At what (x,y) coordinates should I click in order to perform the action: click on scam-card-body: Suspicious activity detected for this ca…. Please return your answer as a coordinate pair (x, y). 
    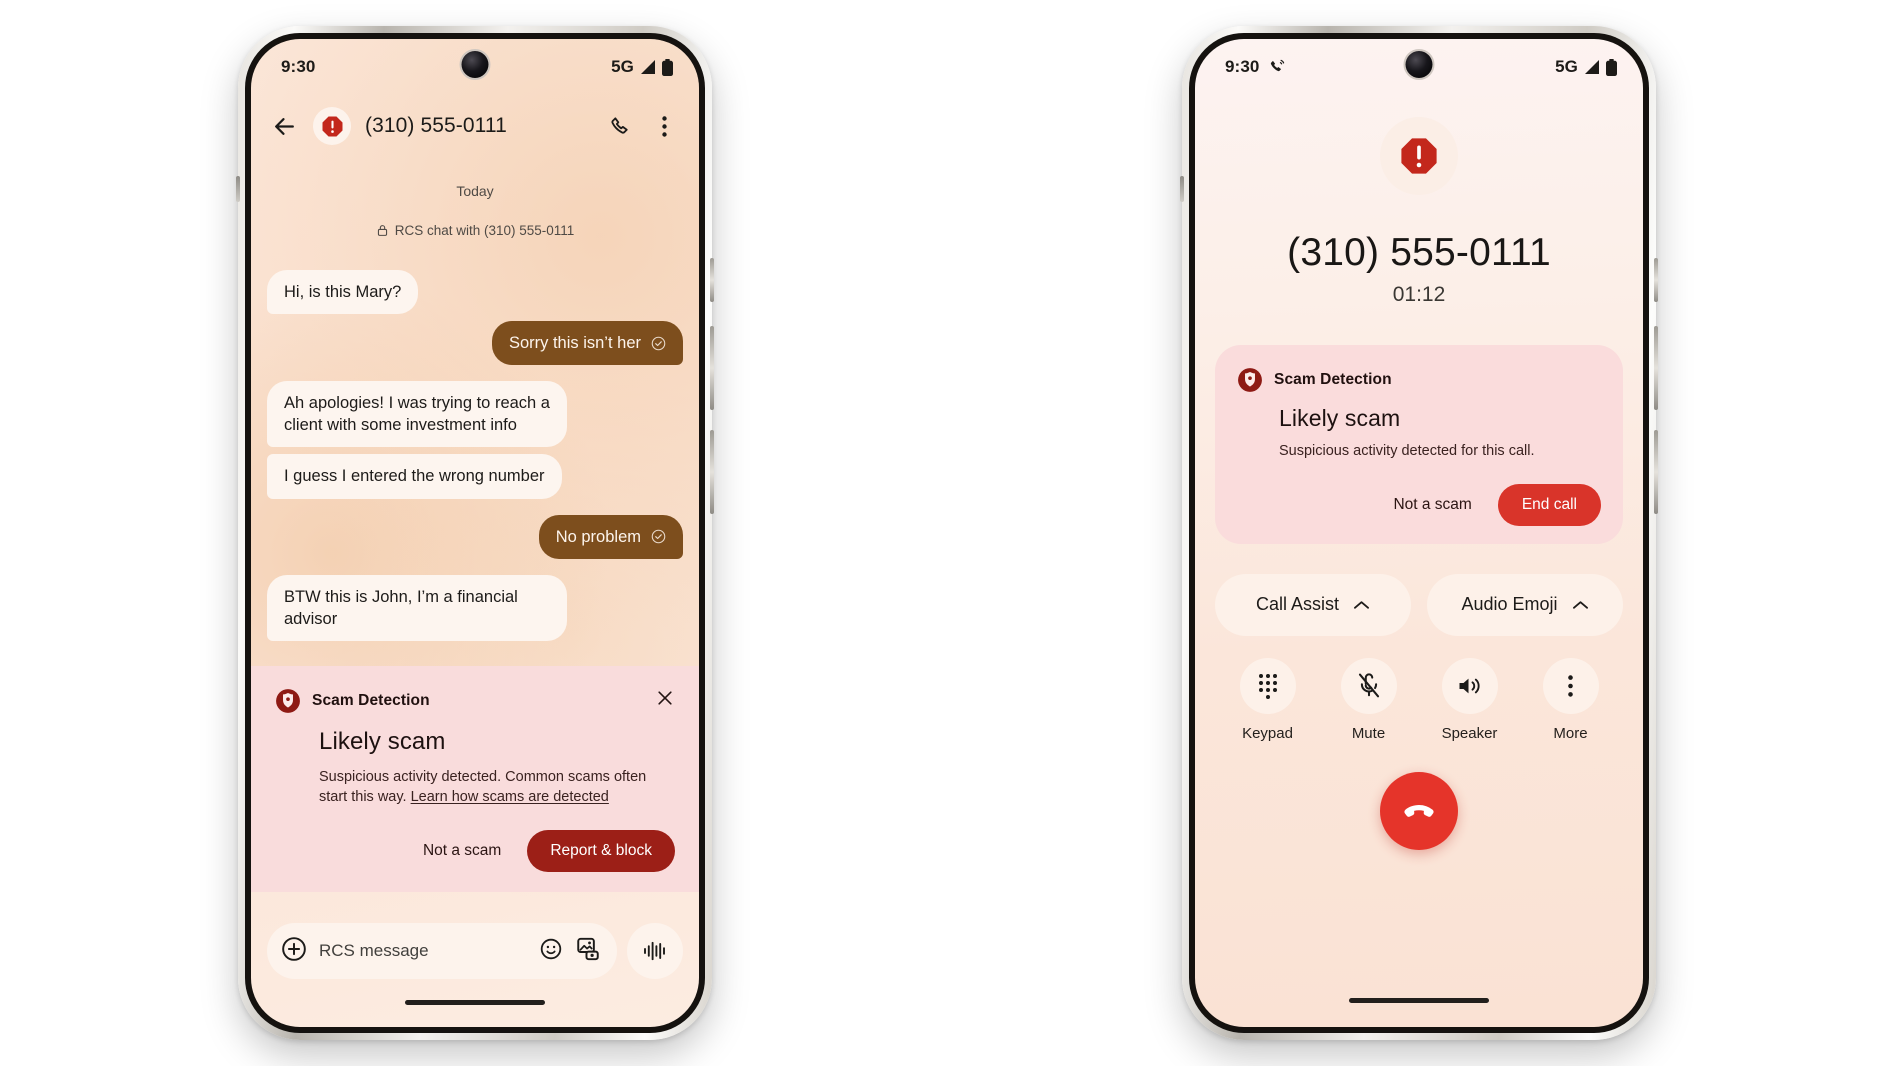
    Looking at the image, I should click on (1407, 451).